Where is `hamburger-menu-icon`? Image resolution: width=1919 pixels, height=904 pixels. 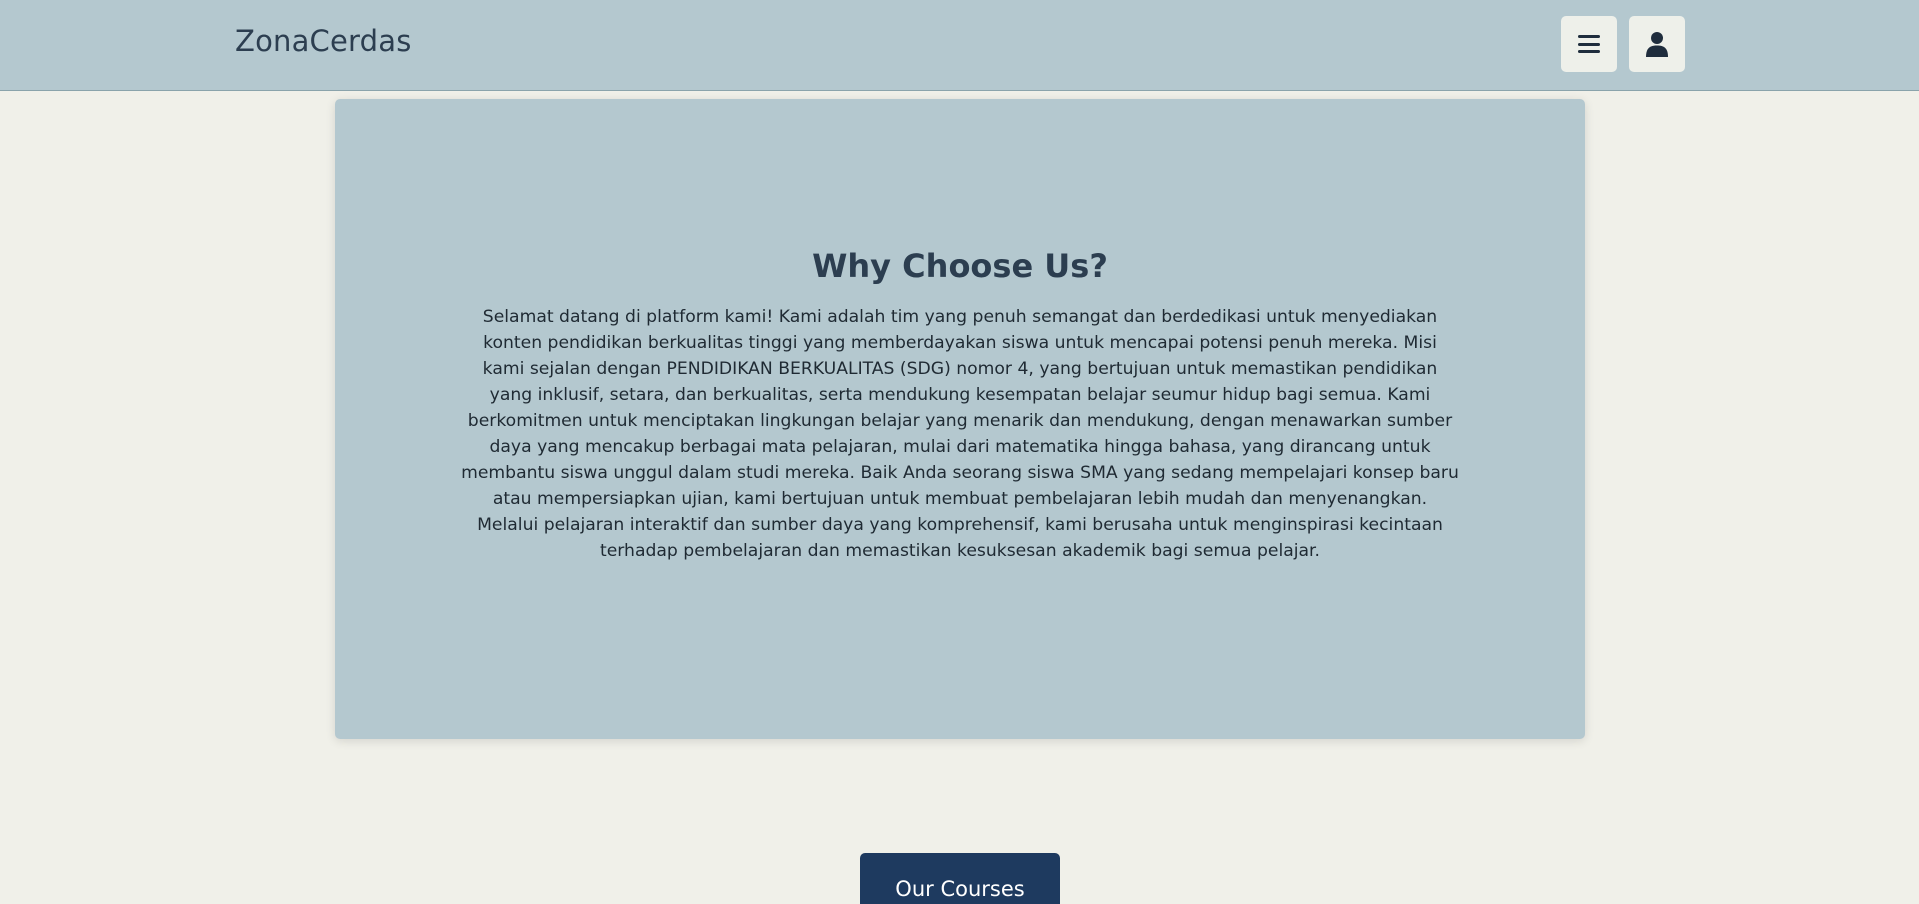 hamburger-menu-icon is located at coordinates (1589, 44).